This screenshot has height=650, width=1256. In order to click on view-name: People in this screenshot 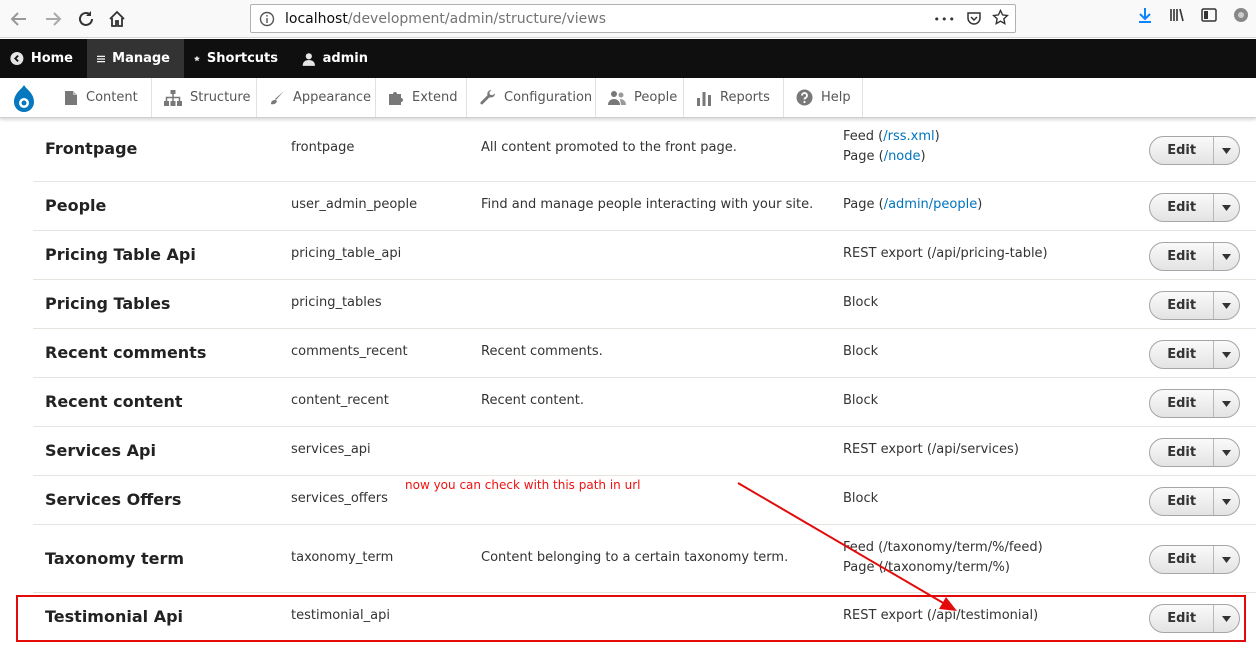, I will do `click(76, 205)`.